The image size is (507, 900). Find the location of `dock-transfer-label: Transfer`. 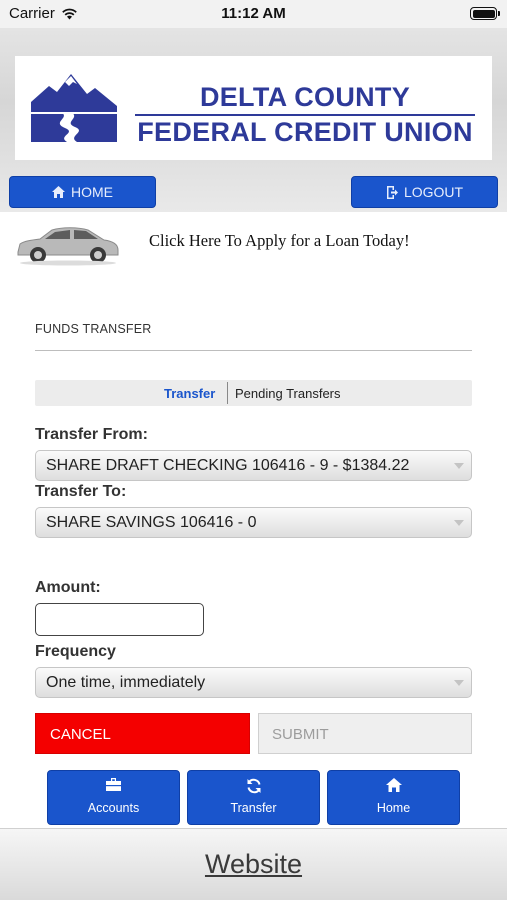

dock-transfer-label: Transfer is located at coordinates (253, 808).